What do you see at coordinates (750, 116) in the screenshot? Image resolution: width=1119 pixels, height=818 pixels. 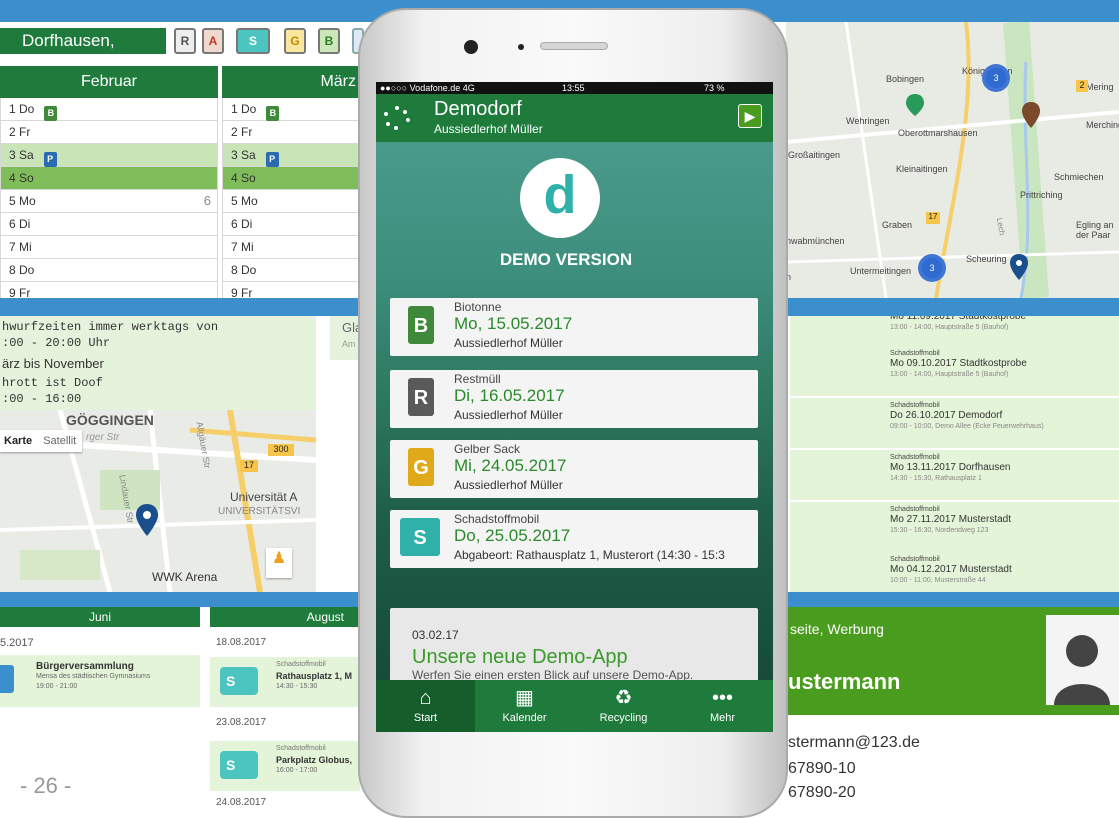 I see `chevron-right-icon: ▶` at bounding box center [750, 116].